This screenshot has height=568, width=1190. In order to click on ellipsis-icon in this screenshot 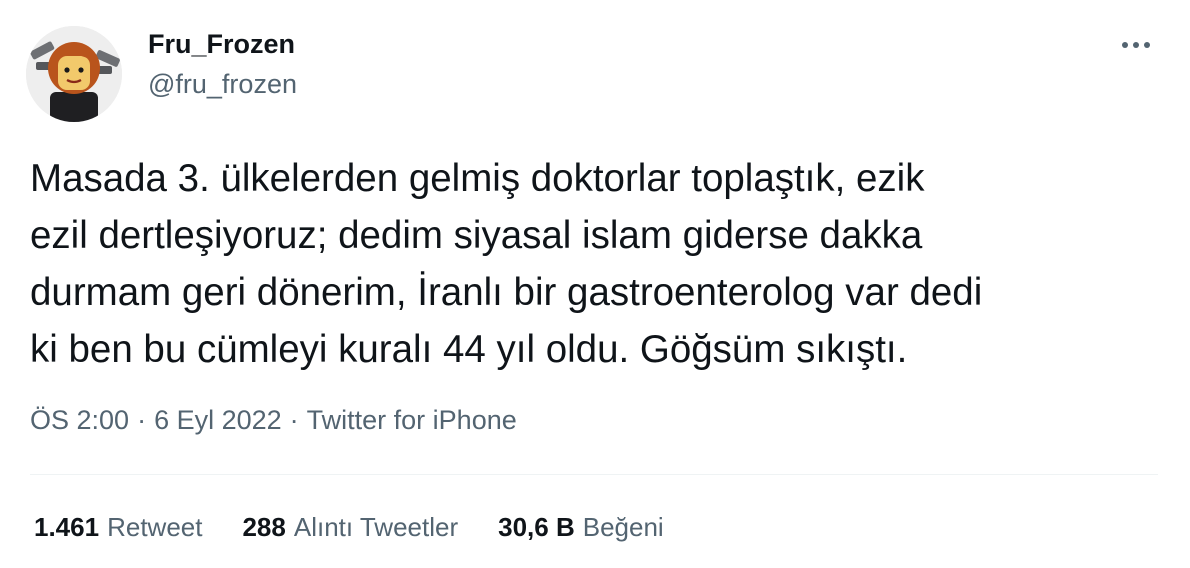, I will do `click(1136, 45)`.